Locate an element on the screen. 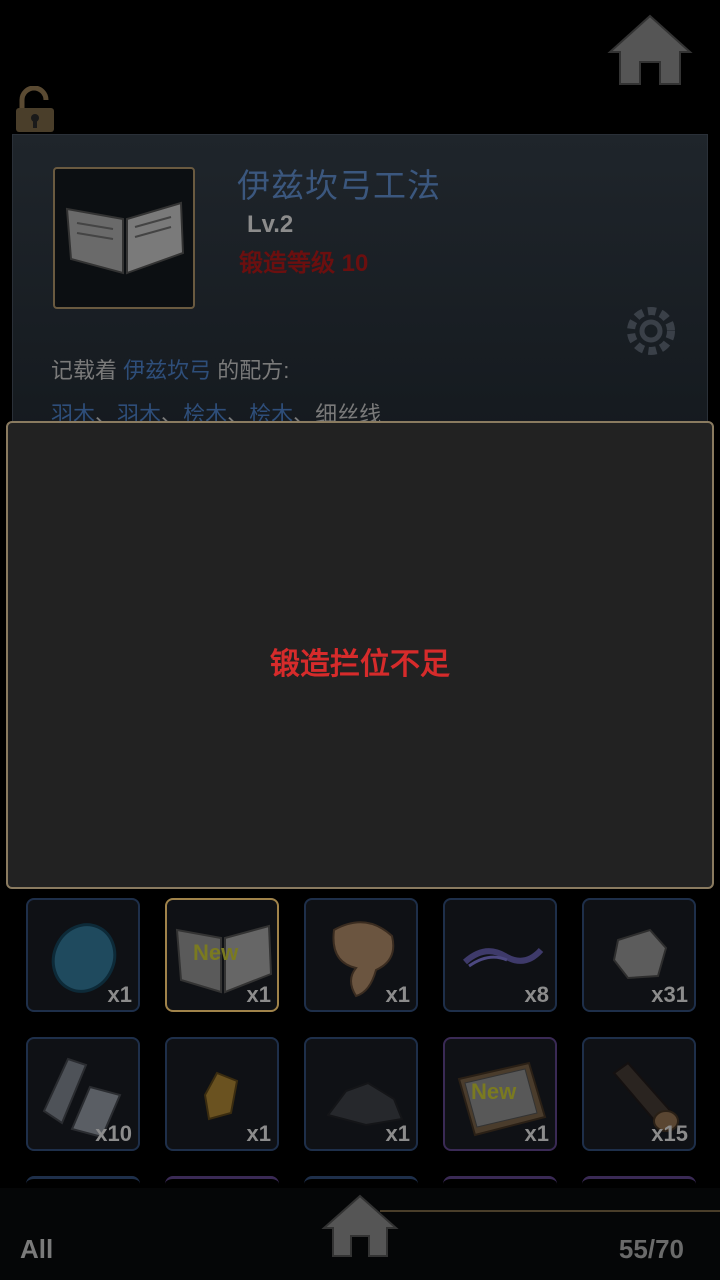  item-name: 伊兹坎弓工法 is located at coordinates (339, 185).